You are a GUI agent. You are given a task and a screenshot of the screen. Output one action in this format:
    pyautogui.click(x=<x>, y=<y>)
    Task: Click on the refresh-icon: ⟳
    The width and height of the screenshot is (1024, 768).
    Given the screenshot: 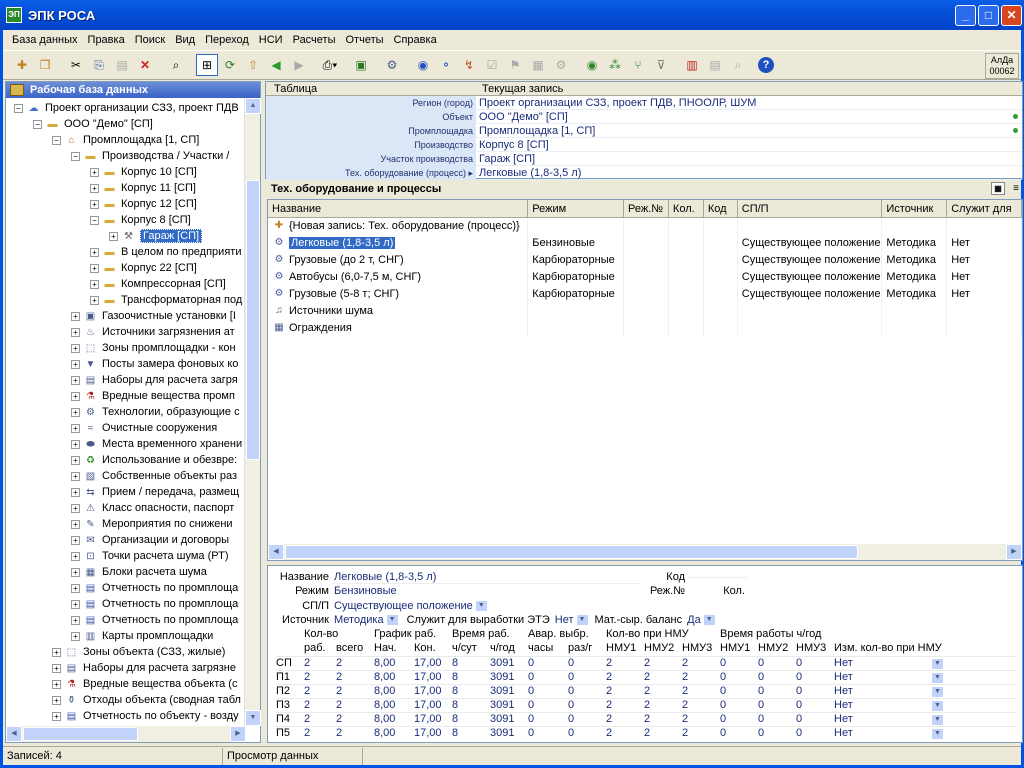 What is the action you would take?
    pyautogui.click(x=230, y=65)
    